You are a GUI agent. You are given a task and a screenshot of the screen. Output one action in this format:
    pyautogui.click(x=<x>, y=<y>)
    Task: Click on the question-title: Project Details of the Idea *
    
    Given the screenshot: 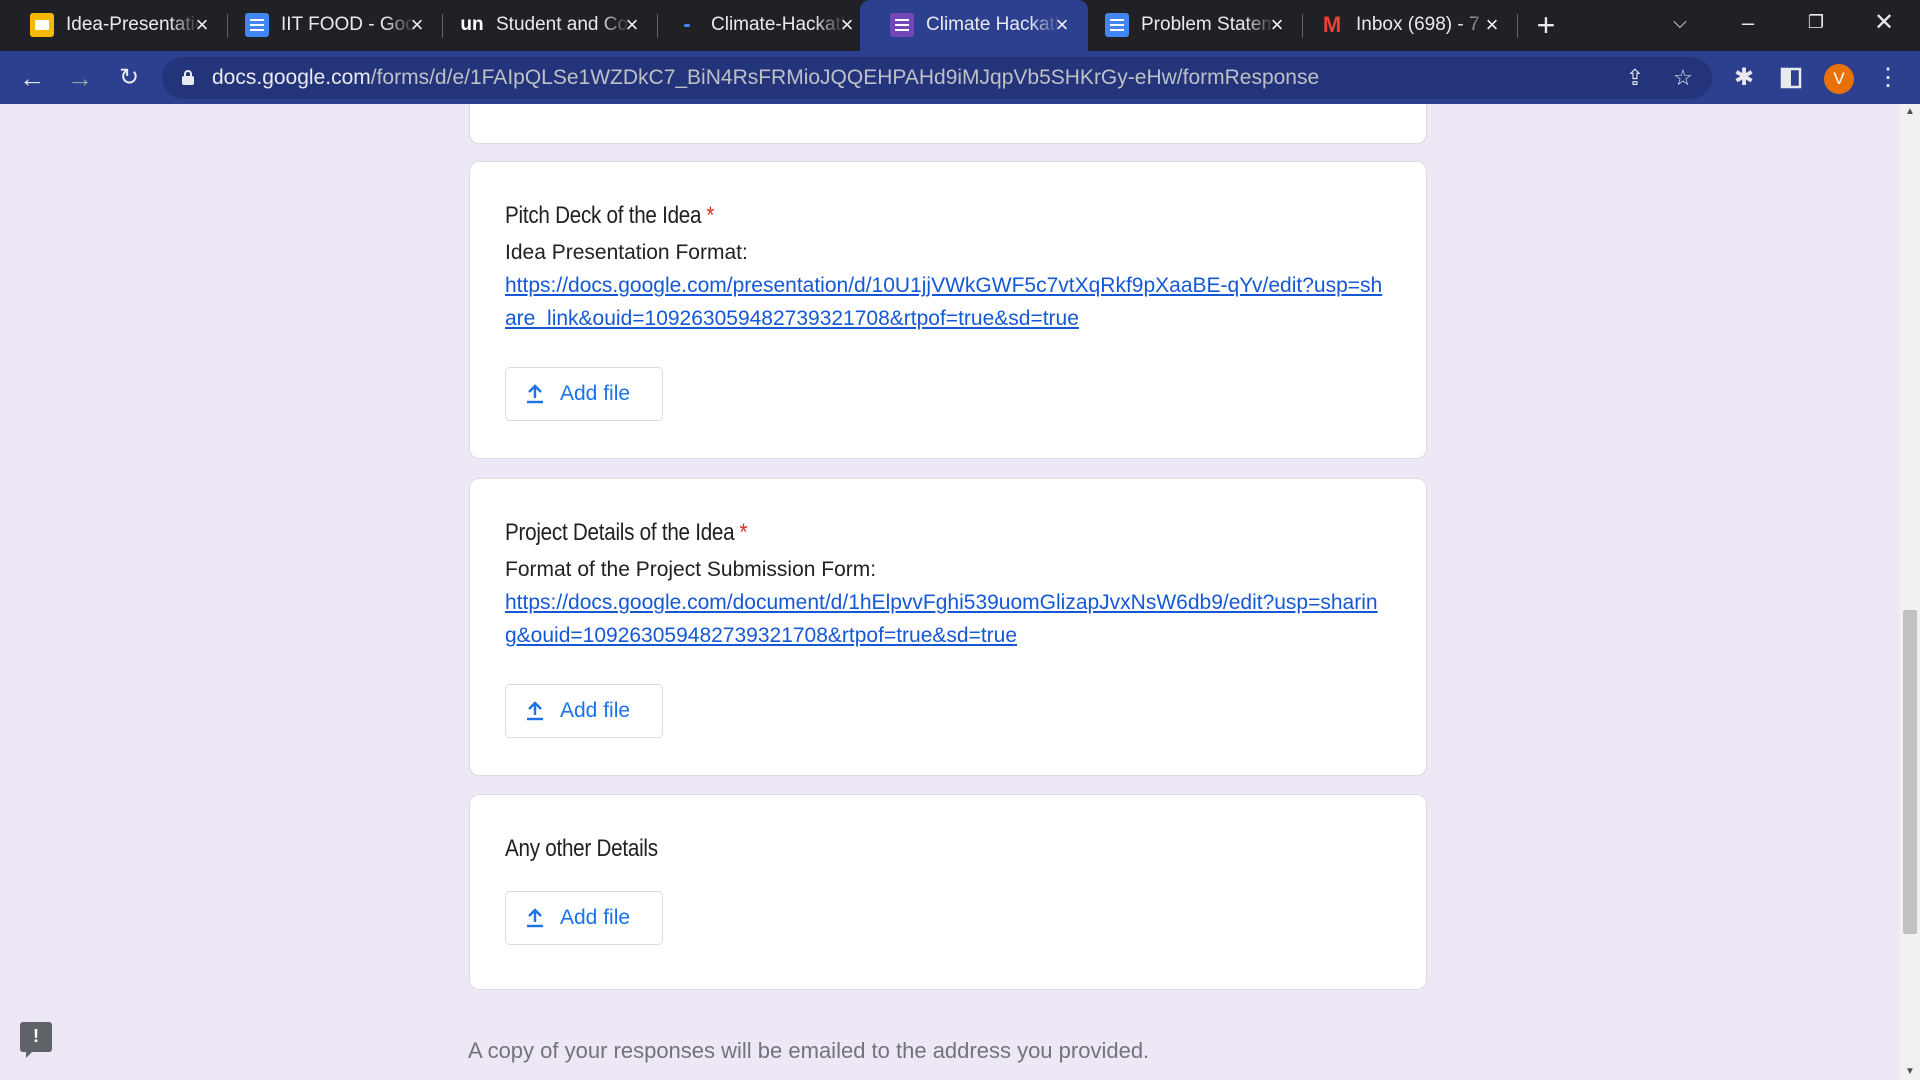 What is the action you would take?
    pyautogui.click(x=626, y=533)
    